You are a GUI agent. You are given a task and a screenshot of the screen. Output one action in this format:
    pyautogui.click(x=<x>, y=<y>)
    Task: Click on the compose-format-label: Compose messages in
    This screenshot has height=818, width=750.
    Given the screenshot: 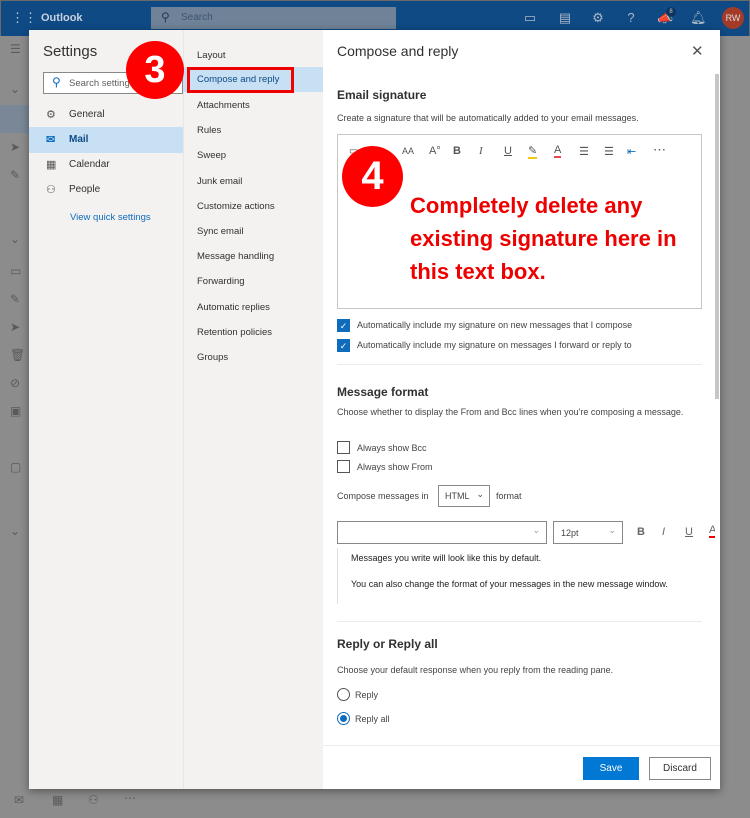 What is the action you would take?
    pyautogui.click(x=383, y=496)
    